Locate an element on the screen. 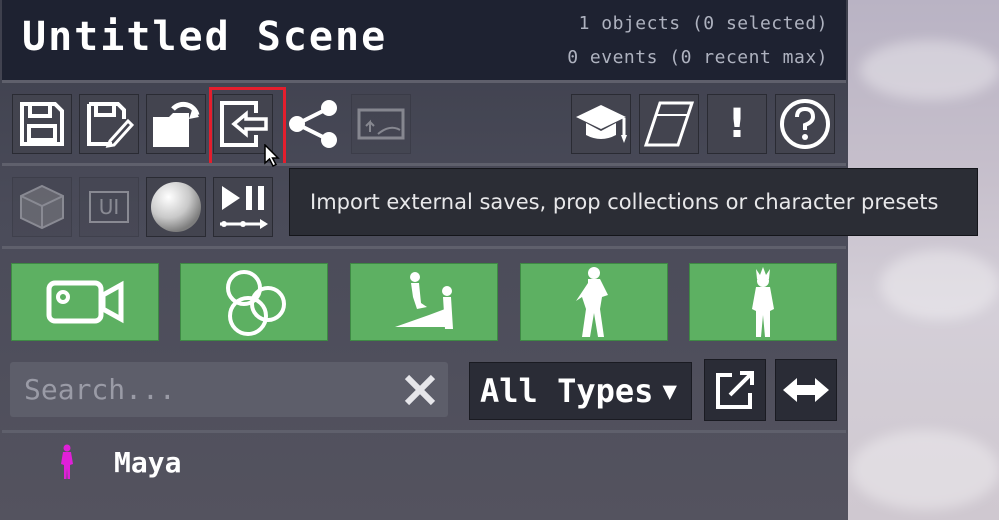 The image size is (999, 520). sphere-icon is located at coordinates (176, 207).